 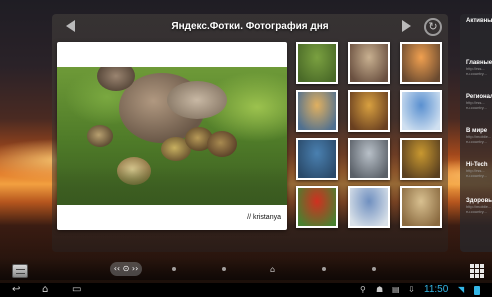 I want to click on battery-icon, so click(x=477, y=290).